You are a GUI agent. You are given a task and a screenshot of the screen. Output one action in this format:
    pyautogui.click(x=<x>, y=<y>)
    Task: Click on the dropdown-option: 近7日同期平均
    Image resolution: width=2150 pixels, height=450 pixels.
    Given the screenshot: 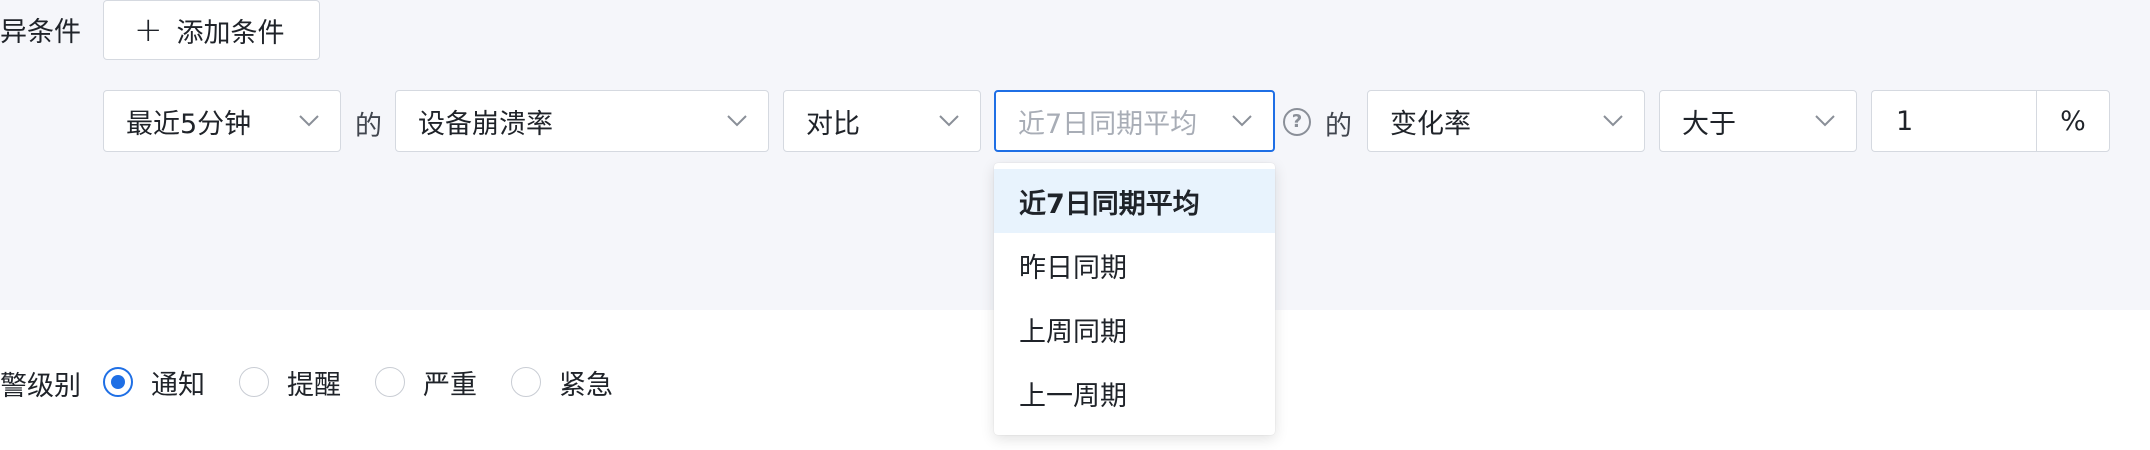 What is the action you would take?
    pyautogui.click(x=1134, y=201)
    